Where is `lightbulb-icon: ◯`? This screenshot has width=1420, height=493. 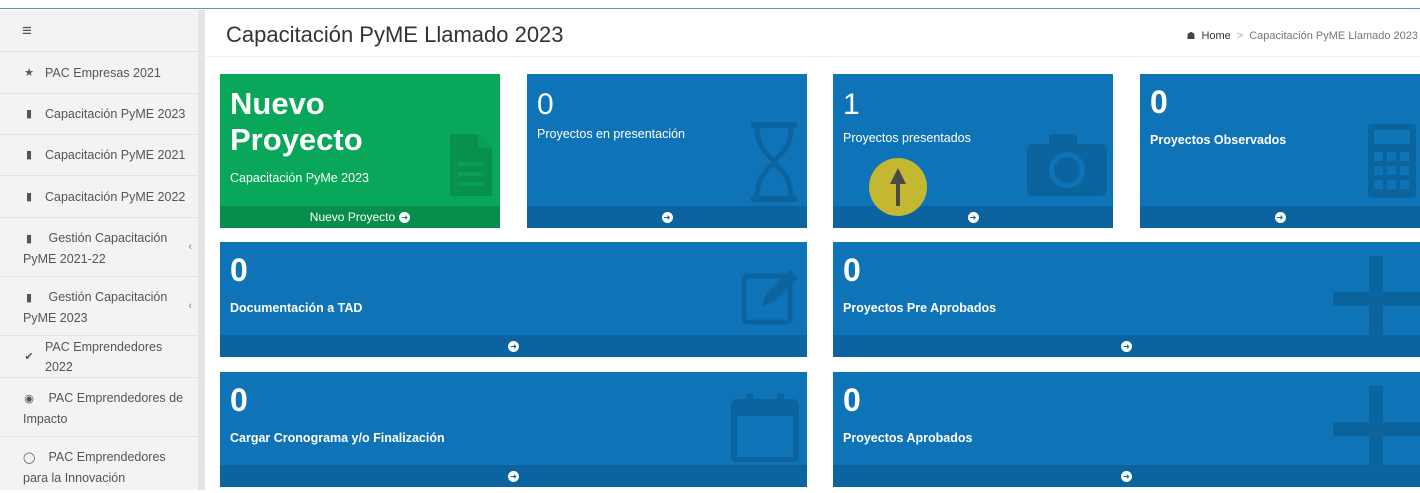
lightbulb-icon: ◯ is located at coordinates (29, 458).